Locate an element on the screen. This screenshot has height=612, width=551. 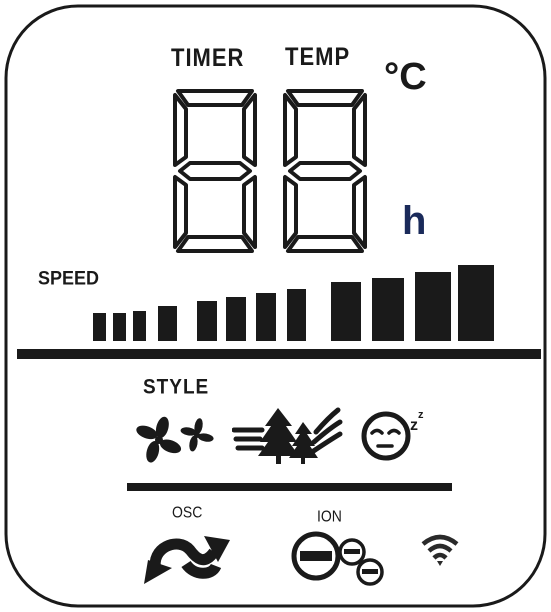
oscillation-icon is located at coordinates (187, 558).